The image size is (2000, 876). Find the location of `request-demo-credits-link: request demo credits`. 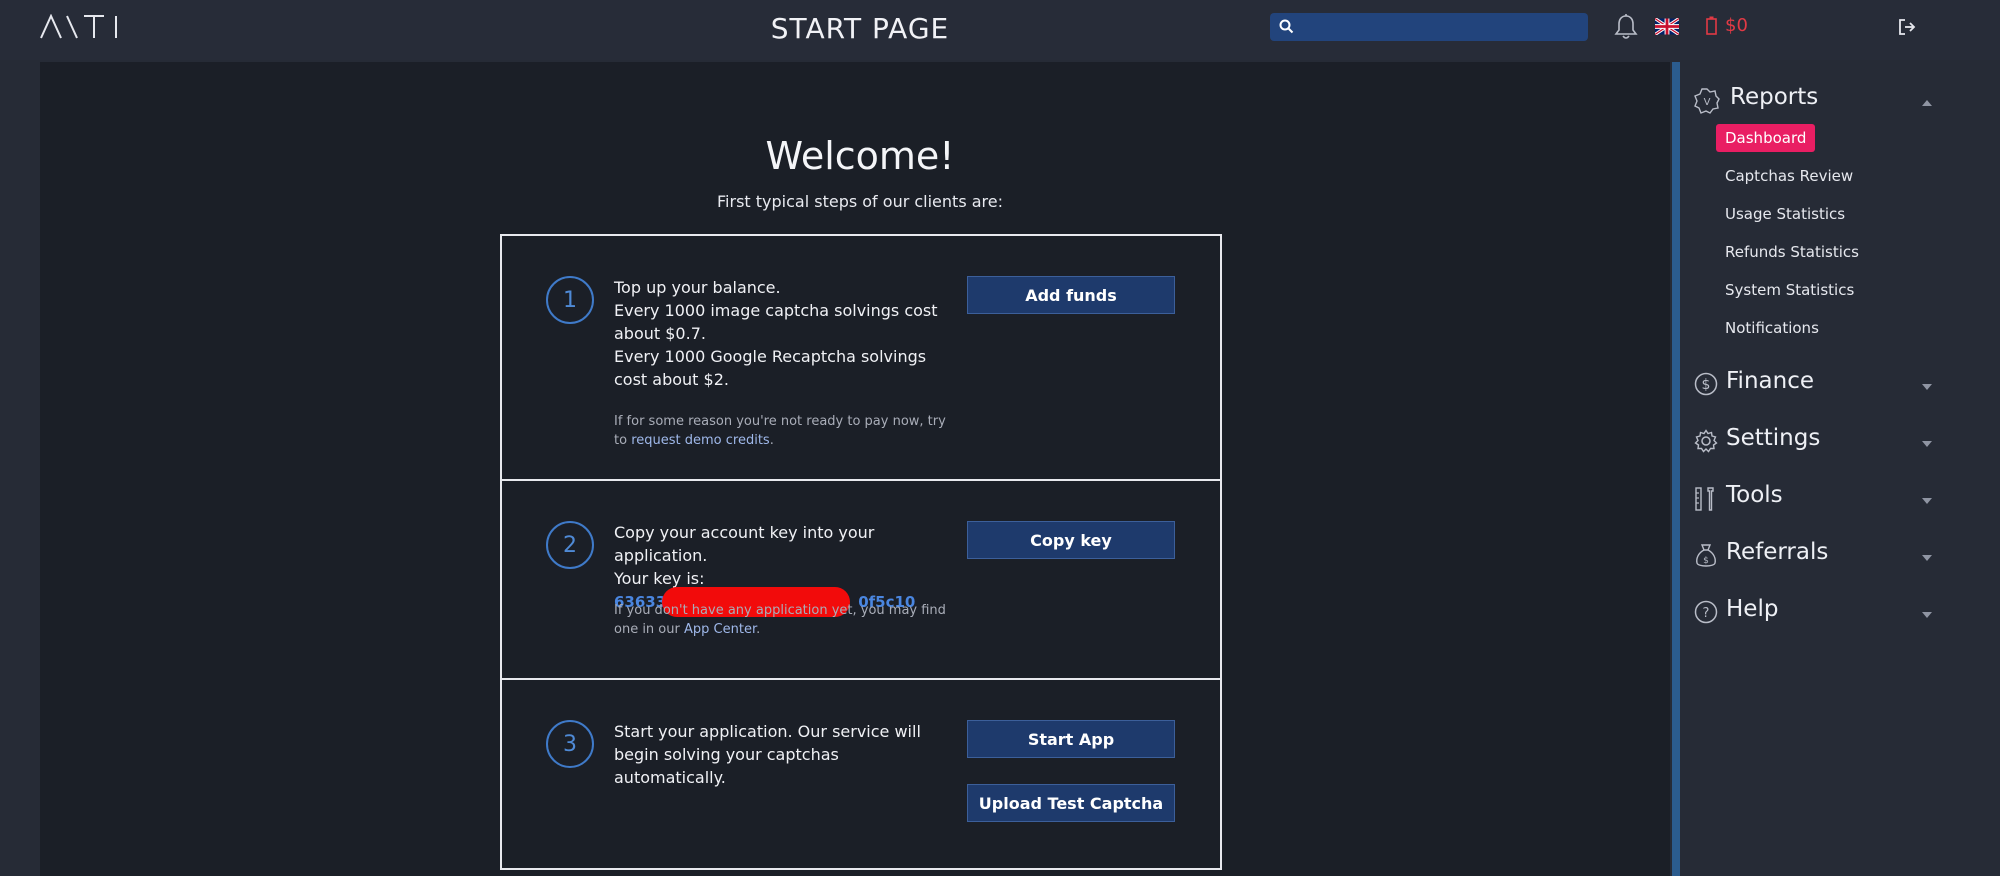

request-demo-credits-link: request demo credits is located at coordinates (700, 440).